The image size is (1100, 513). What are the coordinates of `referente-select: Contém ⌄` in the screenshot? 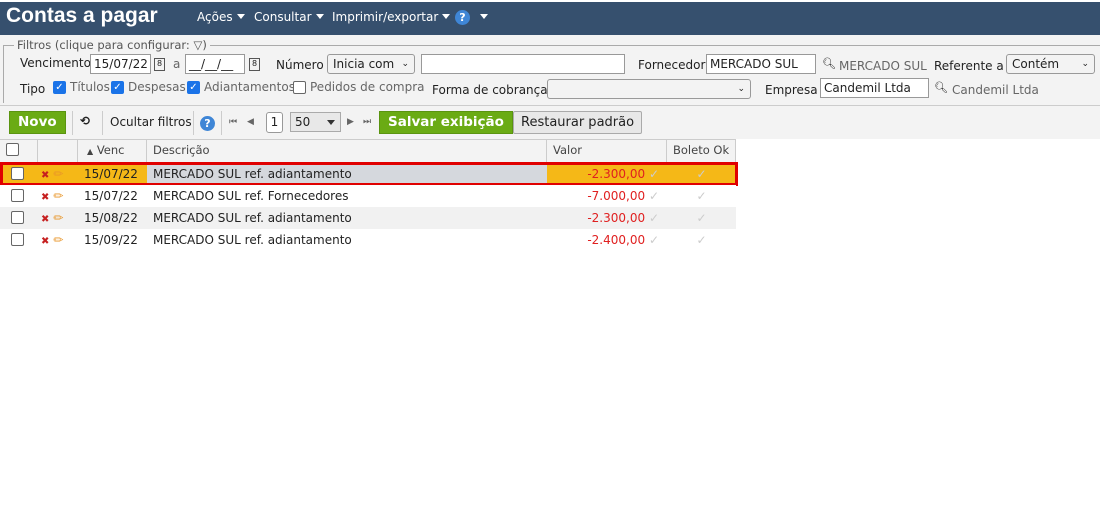 It's located at (1050, 64).